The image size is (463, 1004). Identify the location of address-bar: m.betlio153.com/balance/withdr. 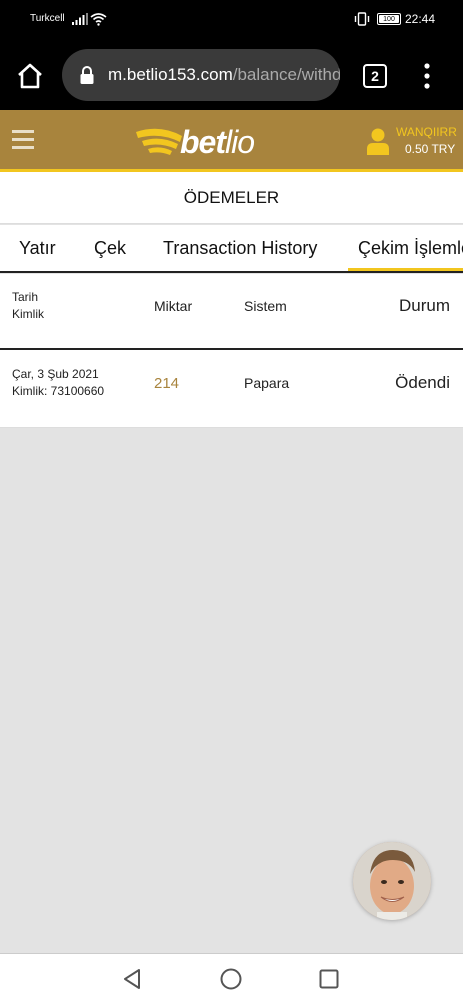
(201, 75).